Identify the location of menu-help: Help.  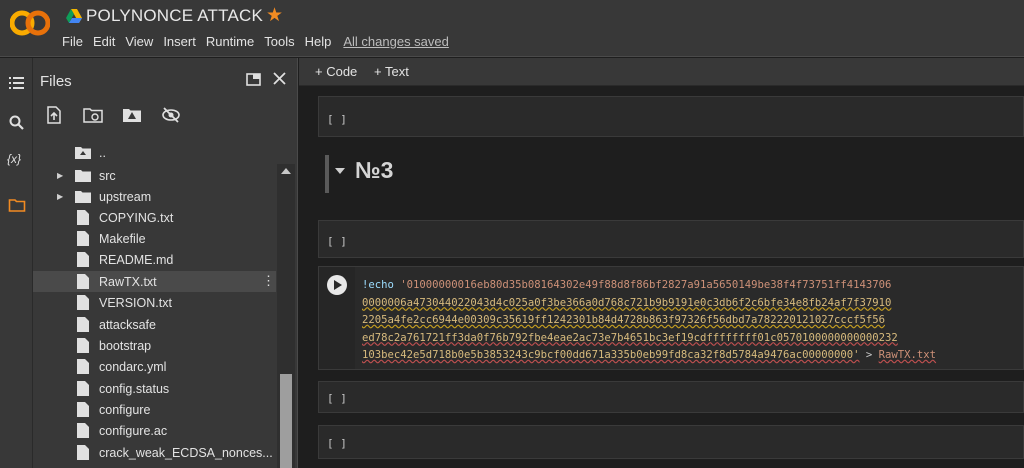
(318, 41).